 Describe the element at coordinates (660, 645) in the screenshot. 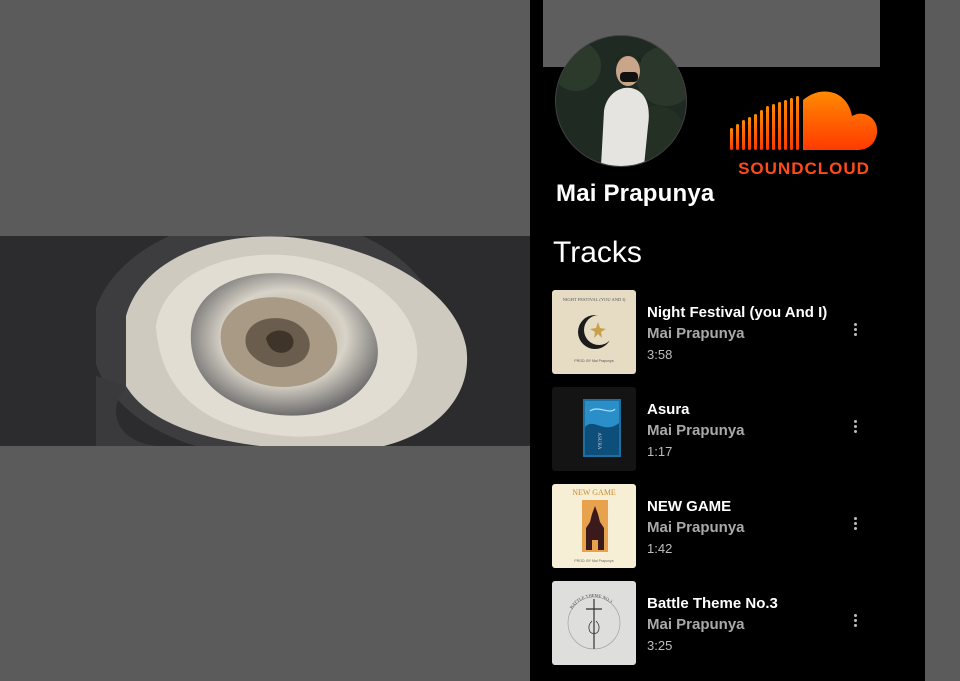

I see `track-duration: 3:25` at that location.